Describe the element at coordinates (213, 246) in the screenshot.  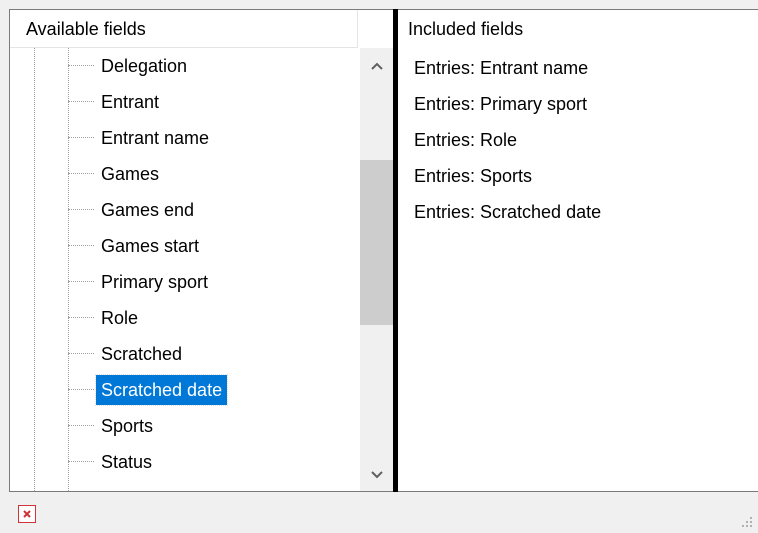
I see `tree-item-games-start: Games start` at that location.